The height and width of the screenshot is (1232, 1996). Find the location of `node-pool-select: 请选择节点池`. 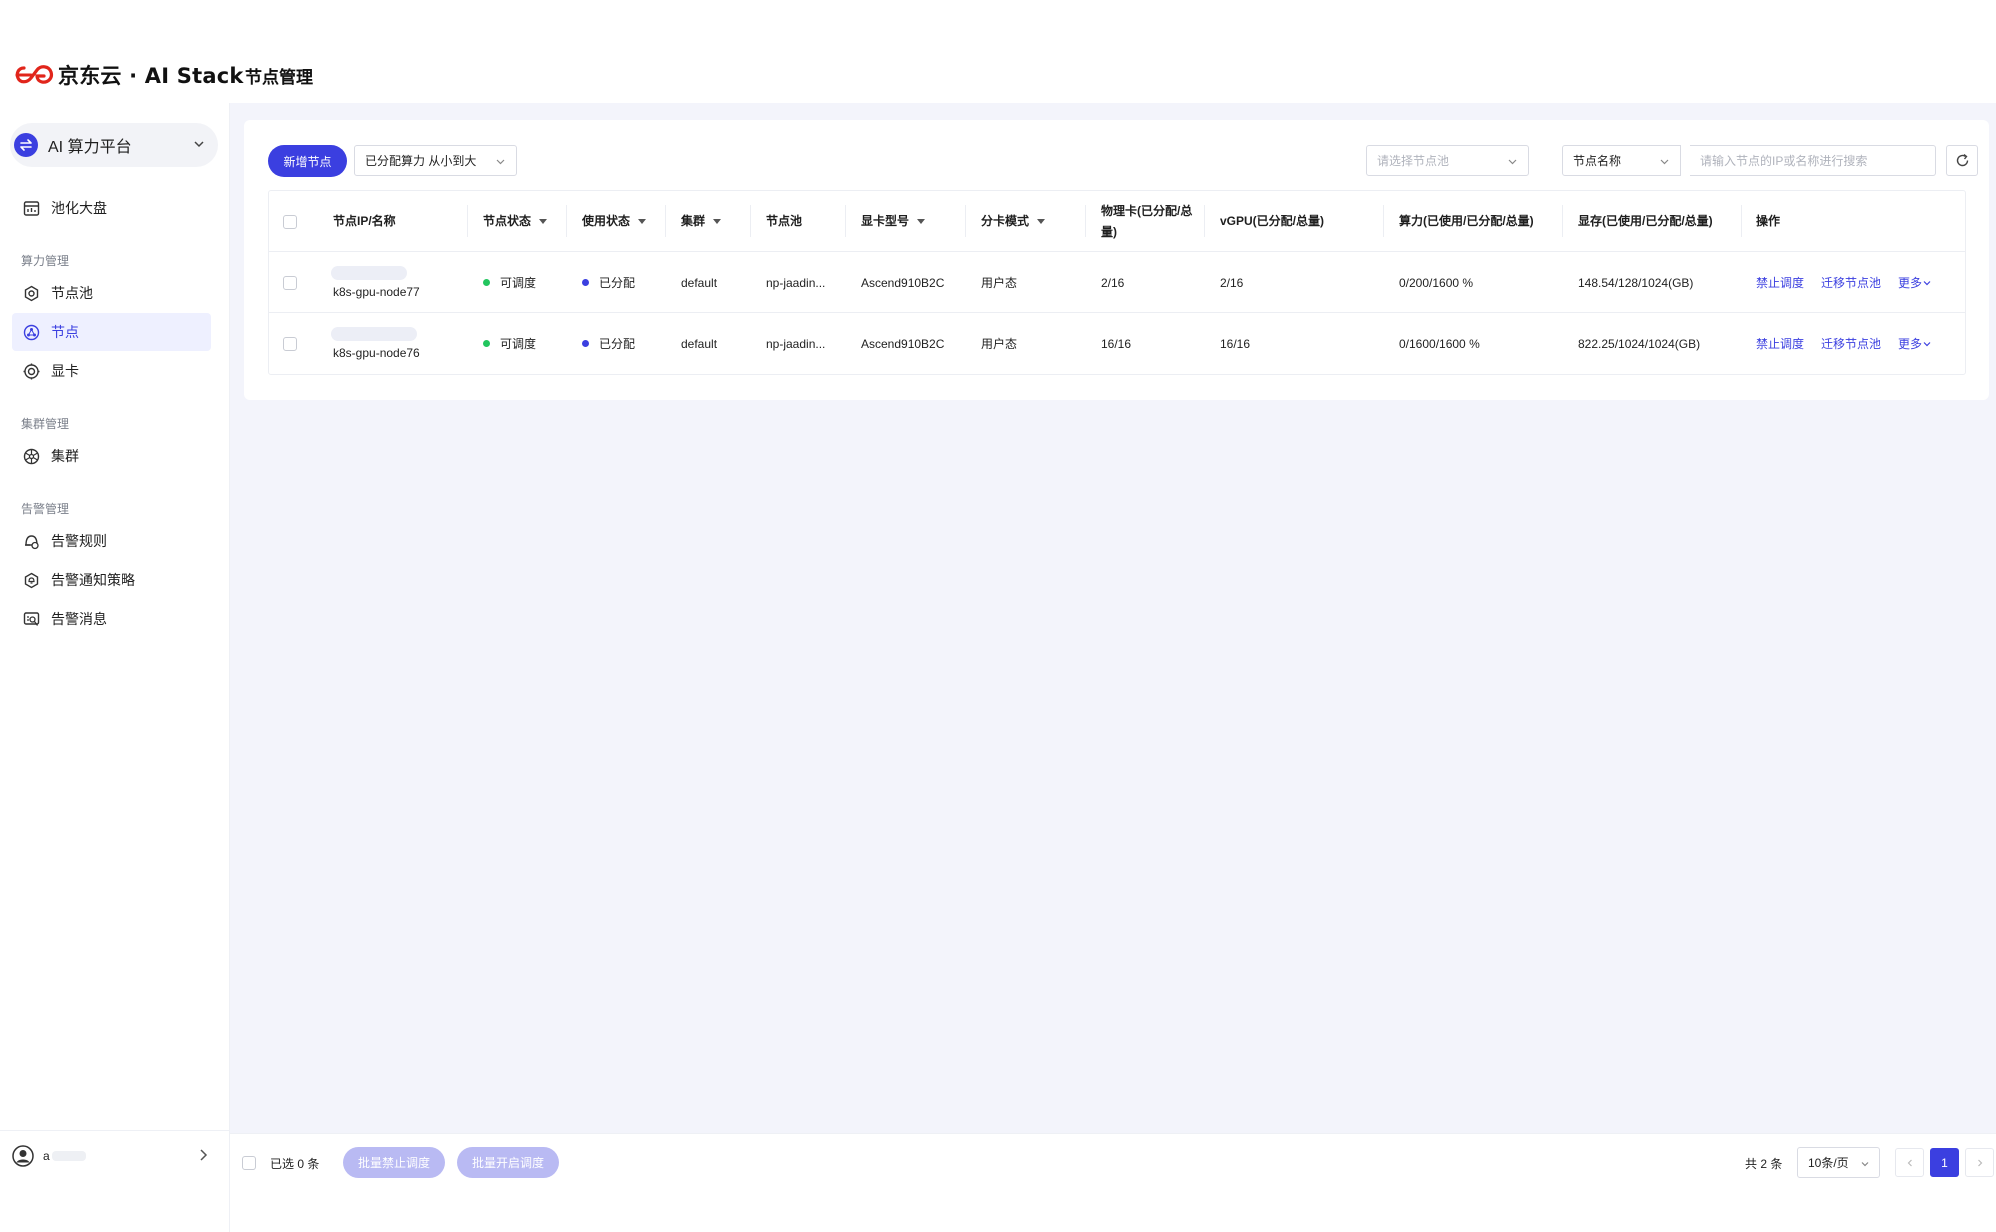

node-pool-select: 请选择节点池 is located at coordinates (1447, 160).